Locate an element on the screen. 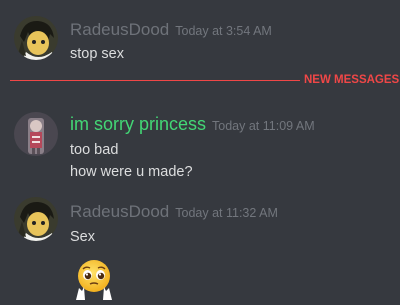 The image size is (400, 305). new-messages-label: NEW MESSAGES is located at coordinates (352, 80).